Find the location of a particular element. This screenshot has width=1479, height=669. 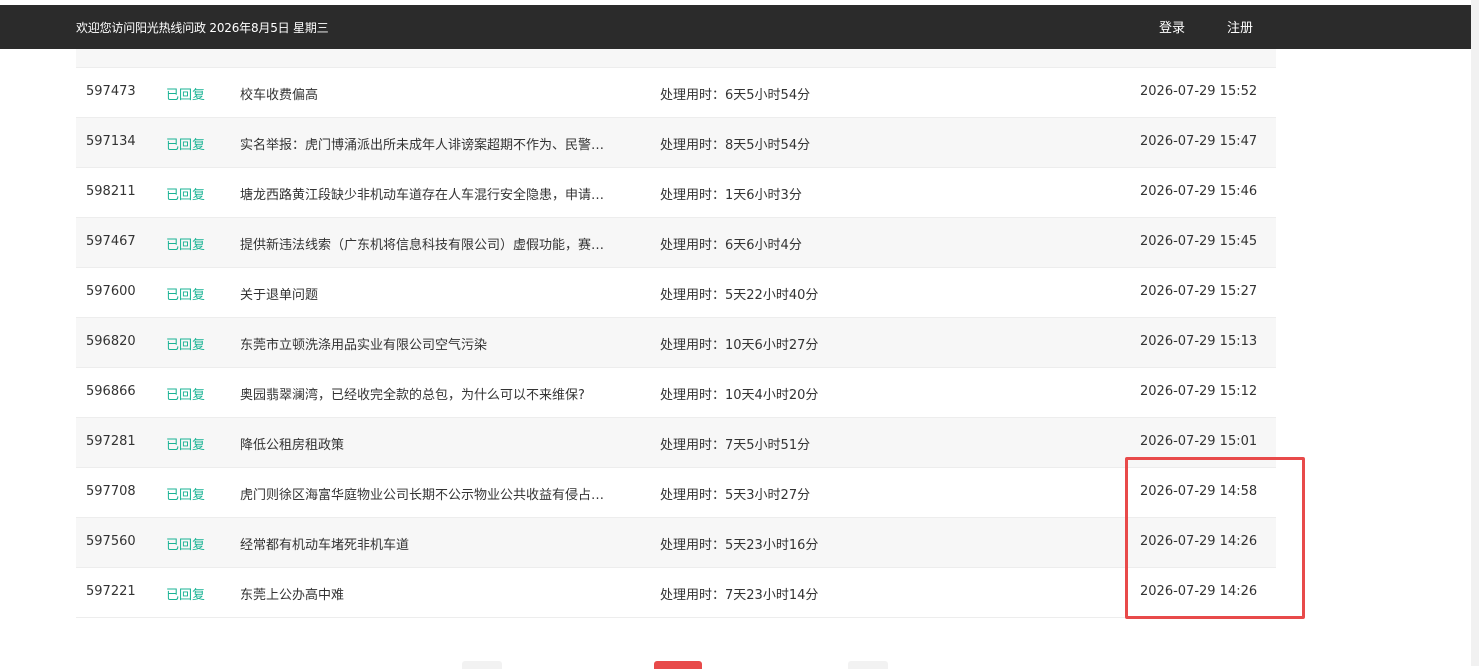

processing-time: 处理用时：7天5小时51分 is located at coordinates (735, 445).